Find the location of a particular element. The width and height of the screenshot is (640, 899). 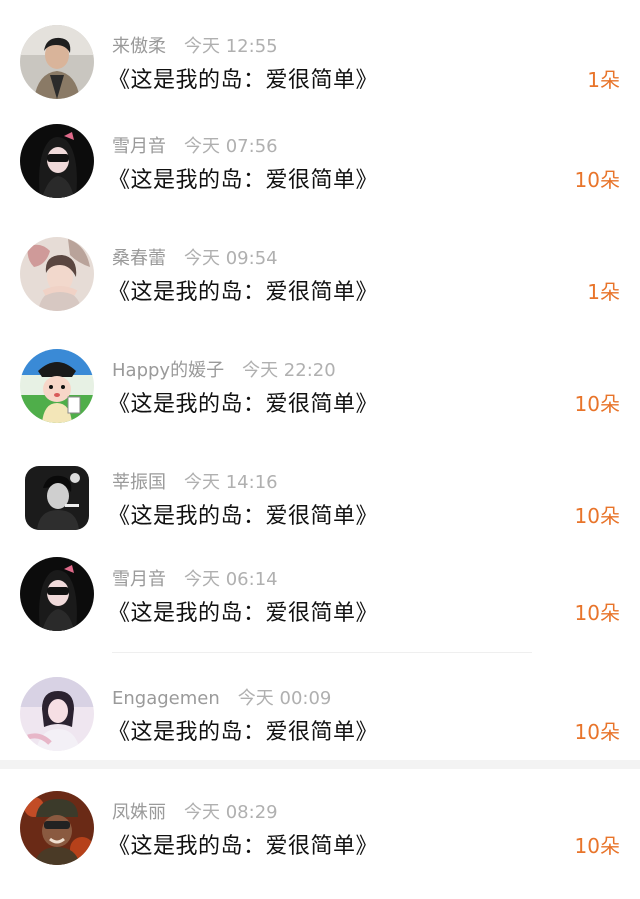

sender-name: 凤姝丽 is located at coordinates (139, 812).